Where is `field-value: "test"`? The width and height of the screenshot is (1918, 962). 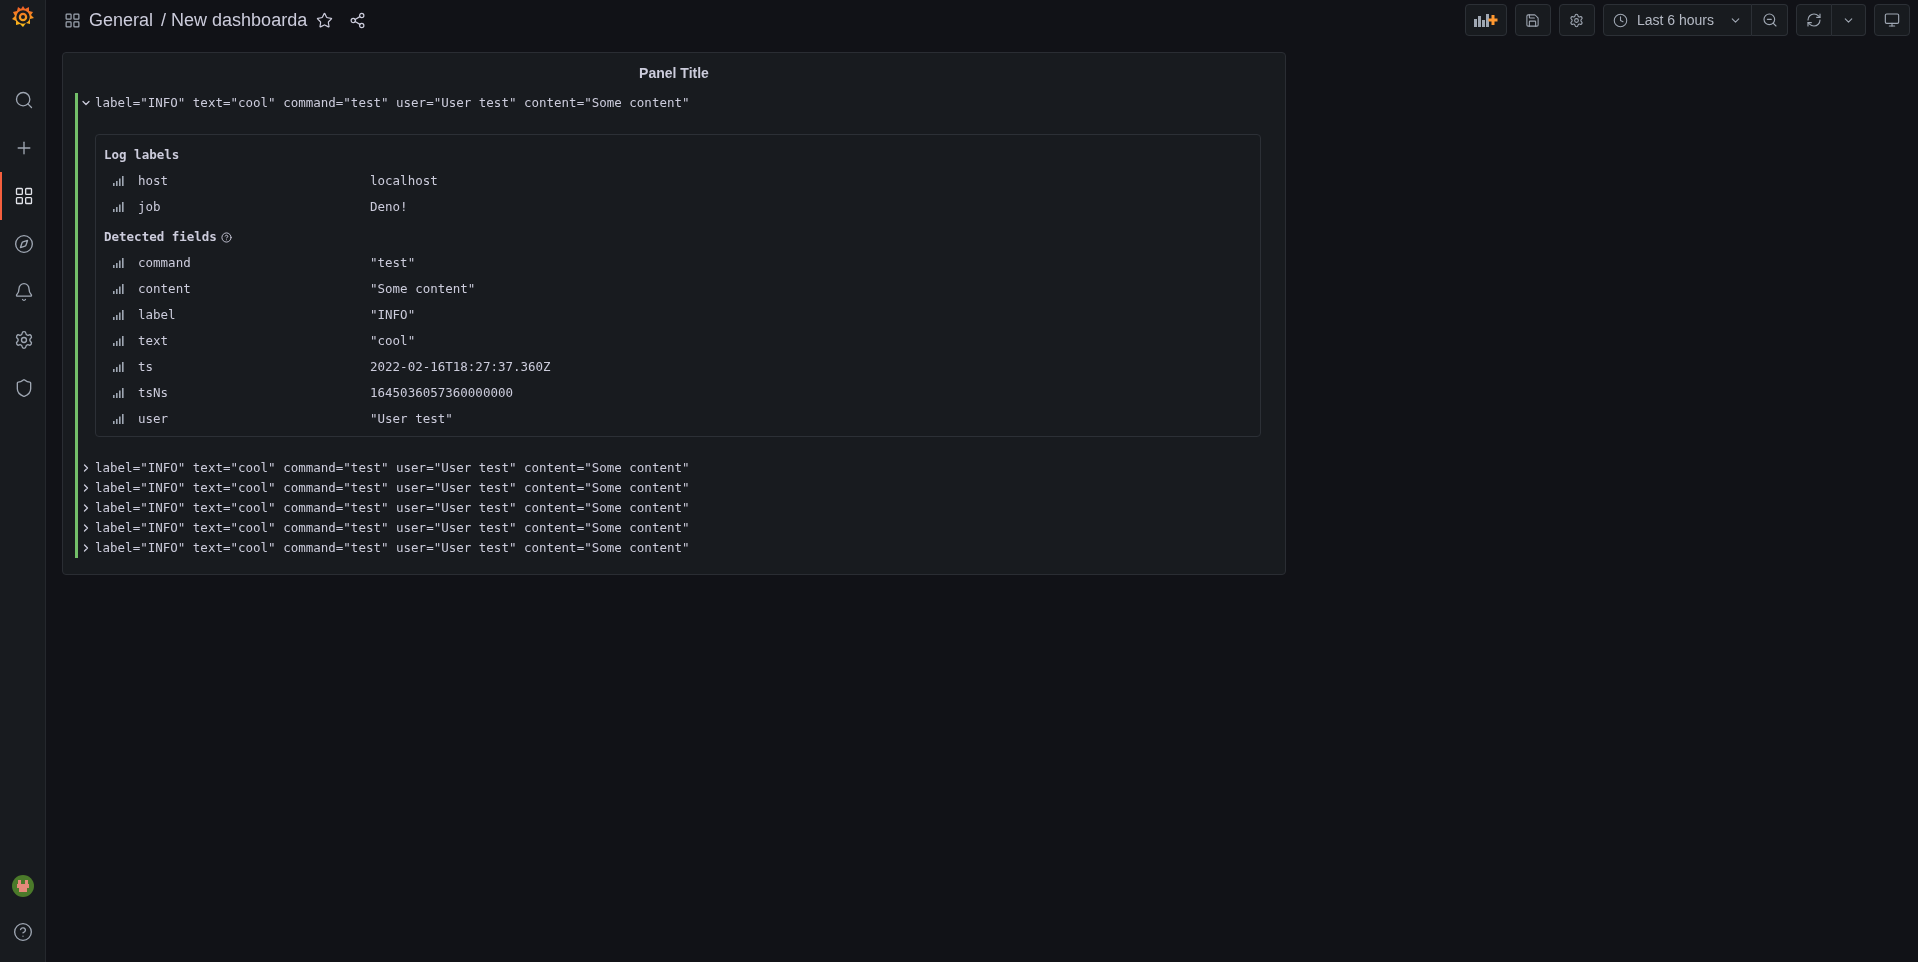 field-value: "test" is located at coordinates (393, 262).